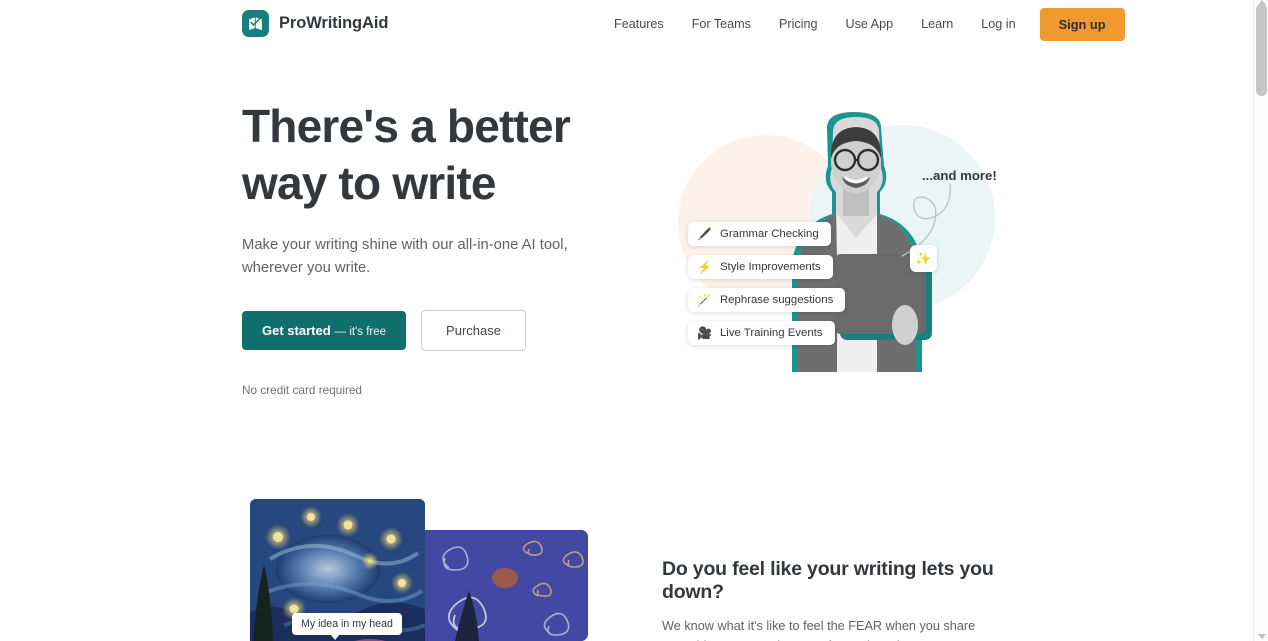 This screenshot has width=1268, height=641. I want to click on feature-pill-label: Style Improvements, so click(770, 267).